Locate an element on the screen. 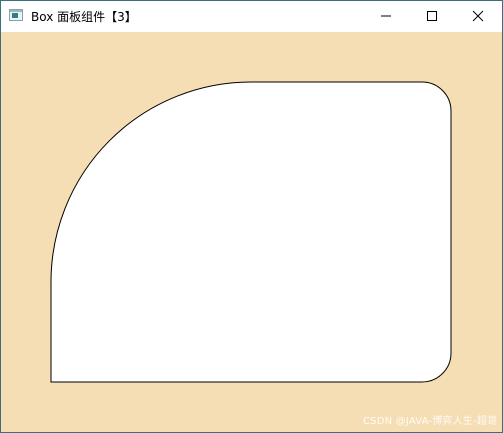 This screenshot has width=503, height=433. maximize-icon is located at coordinates (432, 16).